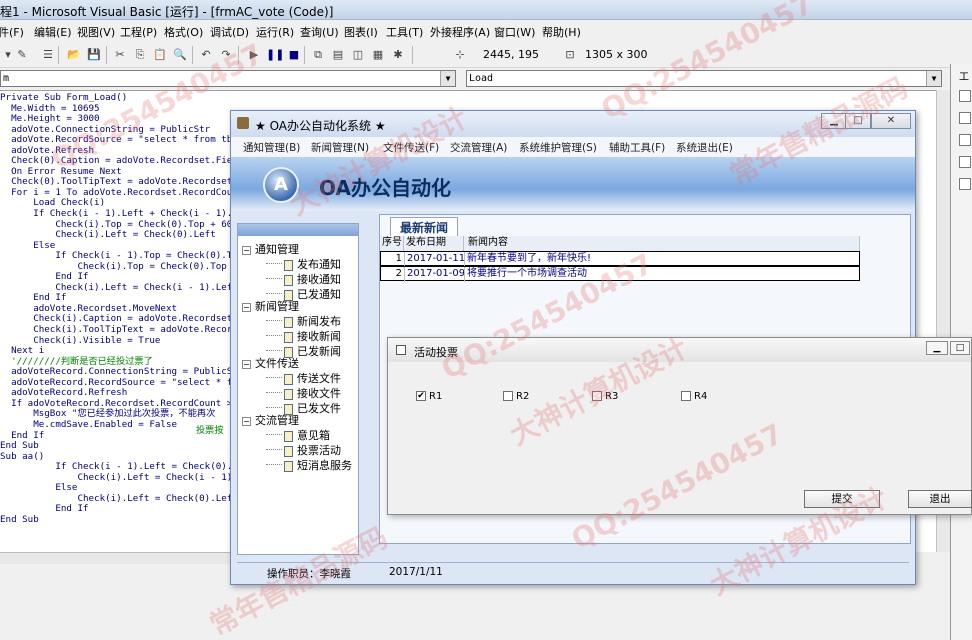 The image size is (972, 640). Describe the element at coordinates (118, 558) in the screenshot. I see `code-horizontal-scrollbar` at that location.